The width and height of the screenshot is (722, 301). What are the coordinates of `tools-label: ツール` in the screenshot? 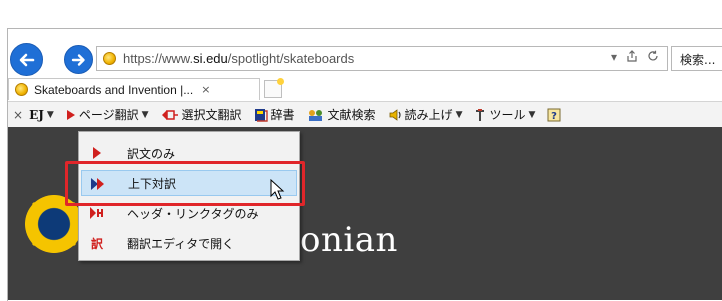 It's located at (507, 115).